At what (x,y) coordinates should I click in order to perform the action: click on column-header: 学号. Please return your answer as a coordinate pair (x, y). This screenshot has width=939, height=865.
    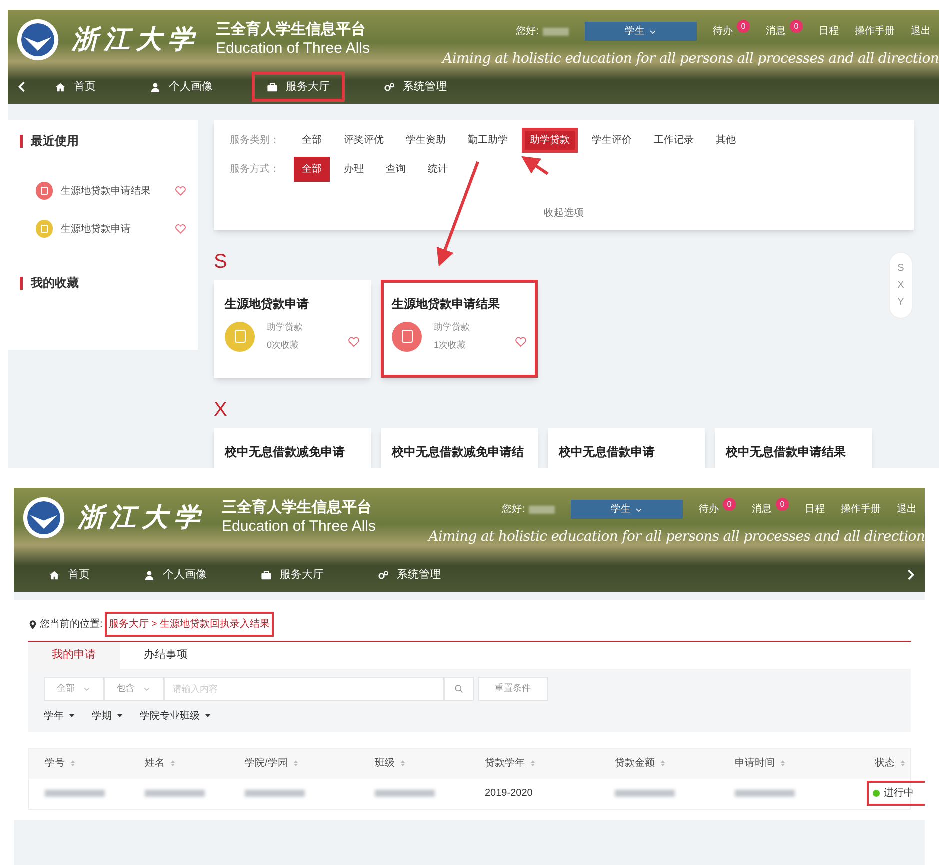
    Looking at the image, I should click on (55, 763).